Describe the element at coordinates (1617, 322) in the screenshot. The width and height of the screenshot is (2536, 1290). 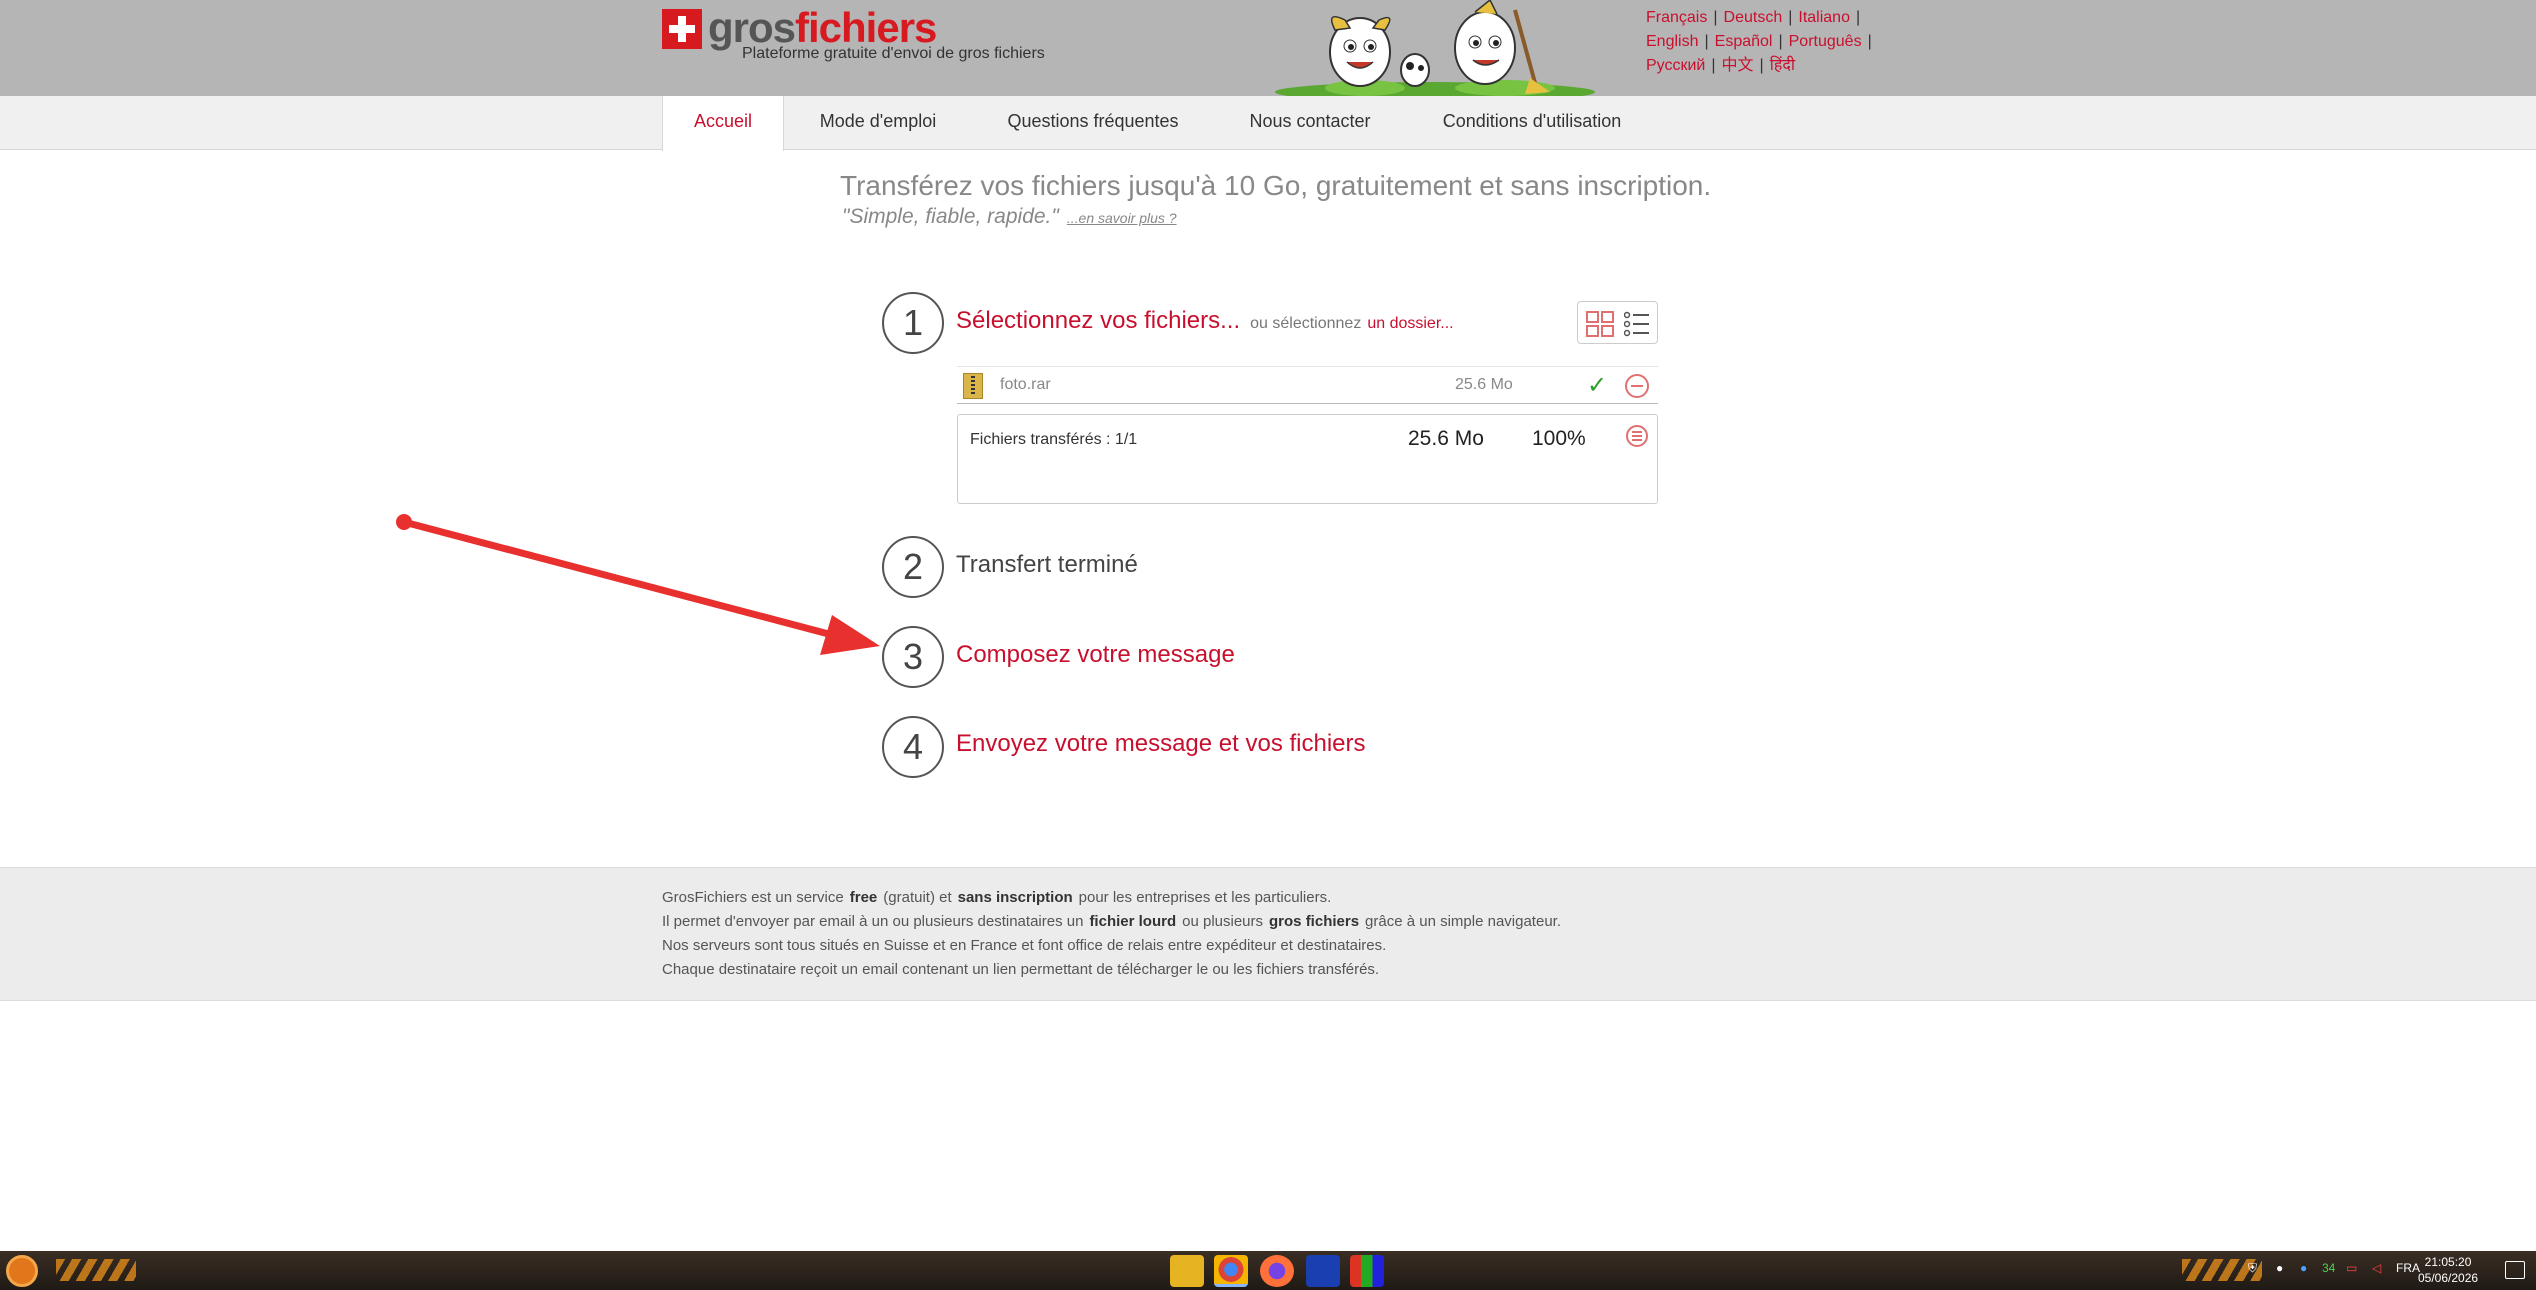
I see `view-toggle` at that location.